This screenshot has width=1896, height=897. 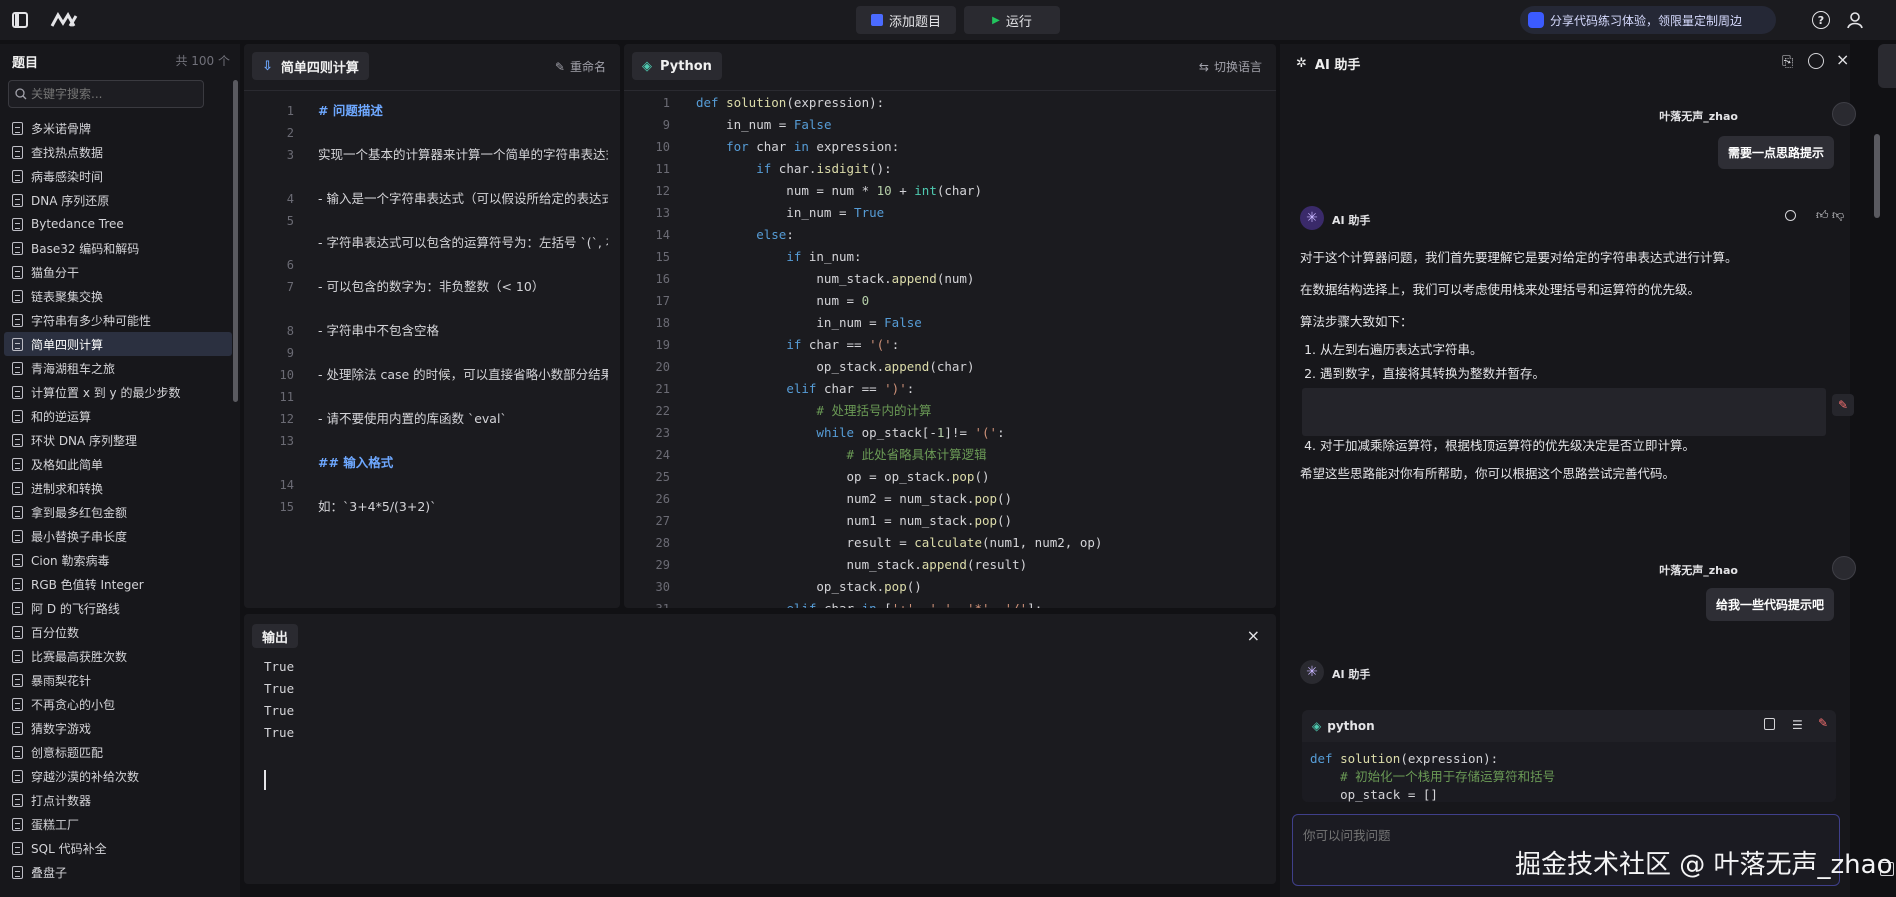 What do you see at coordinates (662, 345) in the screenshot?
I see `line-number: 19` at bounding box center [662, 345].